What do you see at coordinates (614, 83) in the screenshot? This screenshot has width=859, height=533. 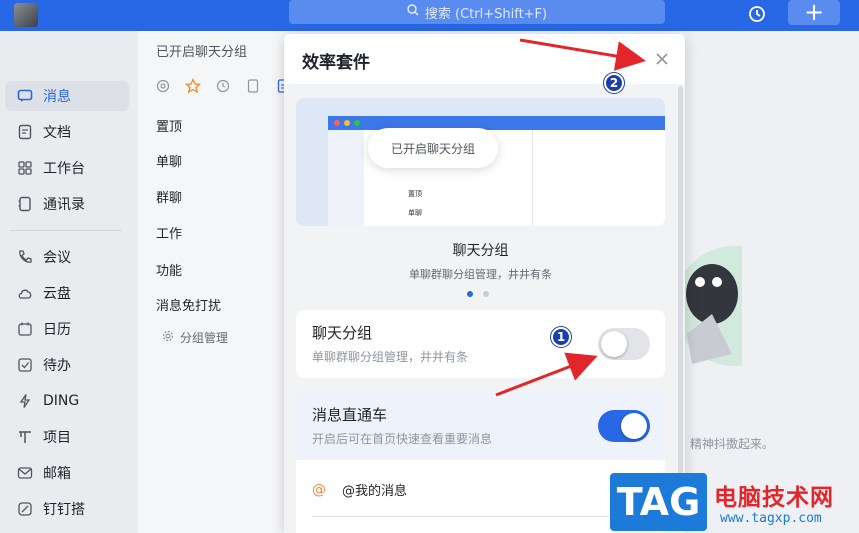 I see `step-badge-2: 2` at bounding box center [614, 83].